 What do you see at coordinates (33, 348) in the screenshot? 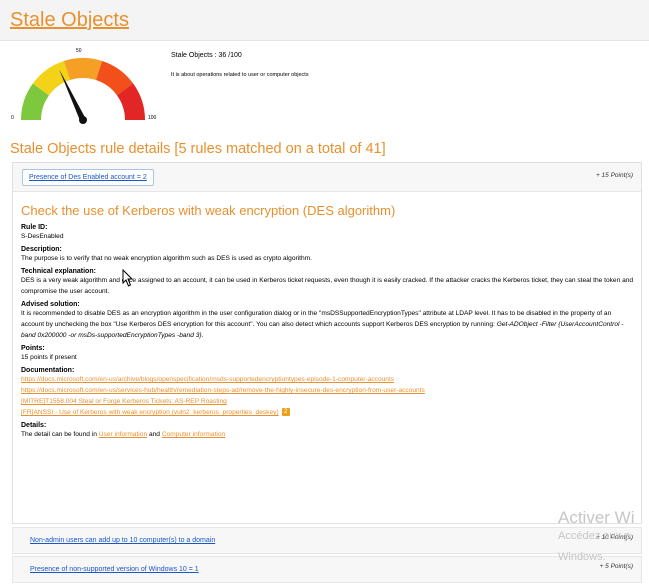
I see `points-label: Points:` at bounding box center [33, 348].